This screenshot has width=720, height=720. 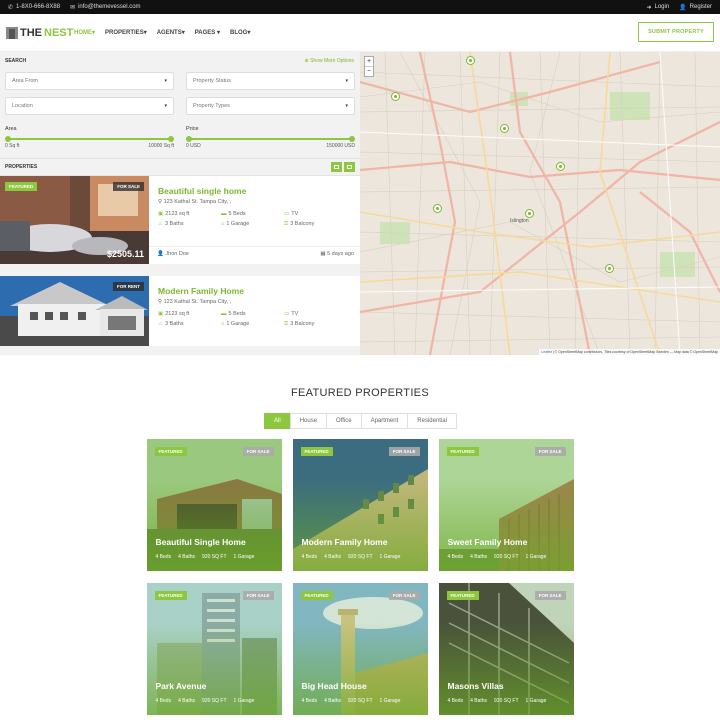 What do you see at coordinates (105, 7) in the screenshot?
I see `email-contact: ✉ info@themevessel.com` at bounding box center [105, 7].